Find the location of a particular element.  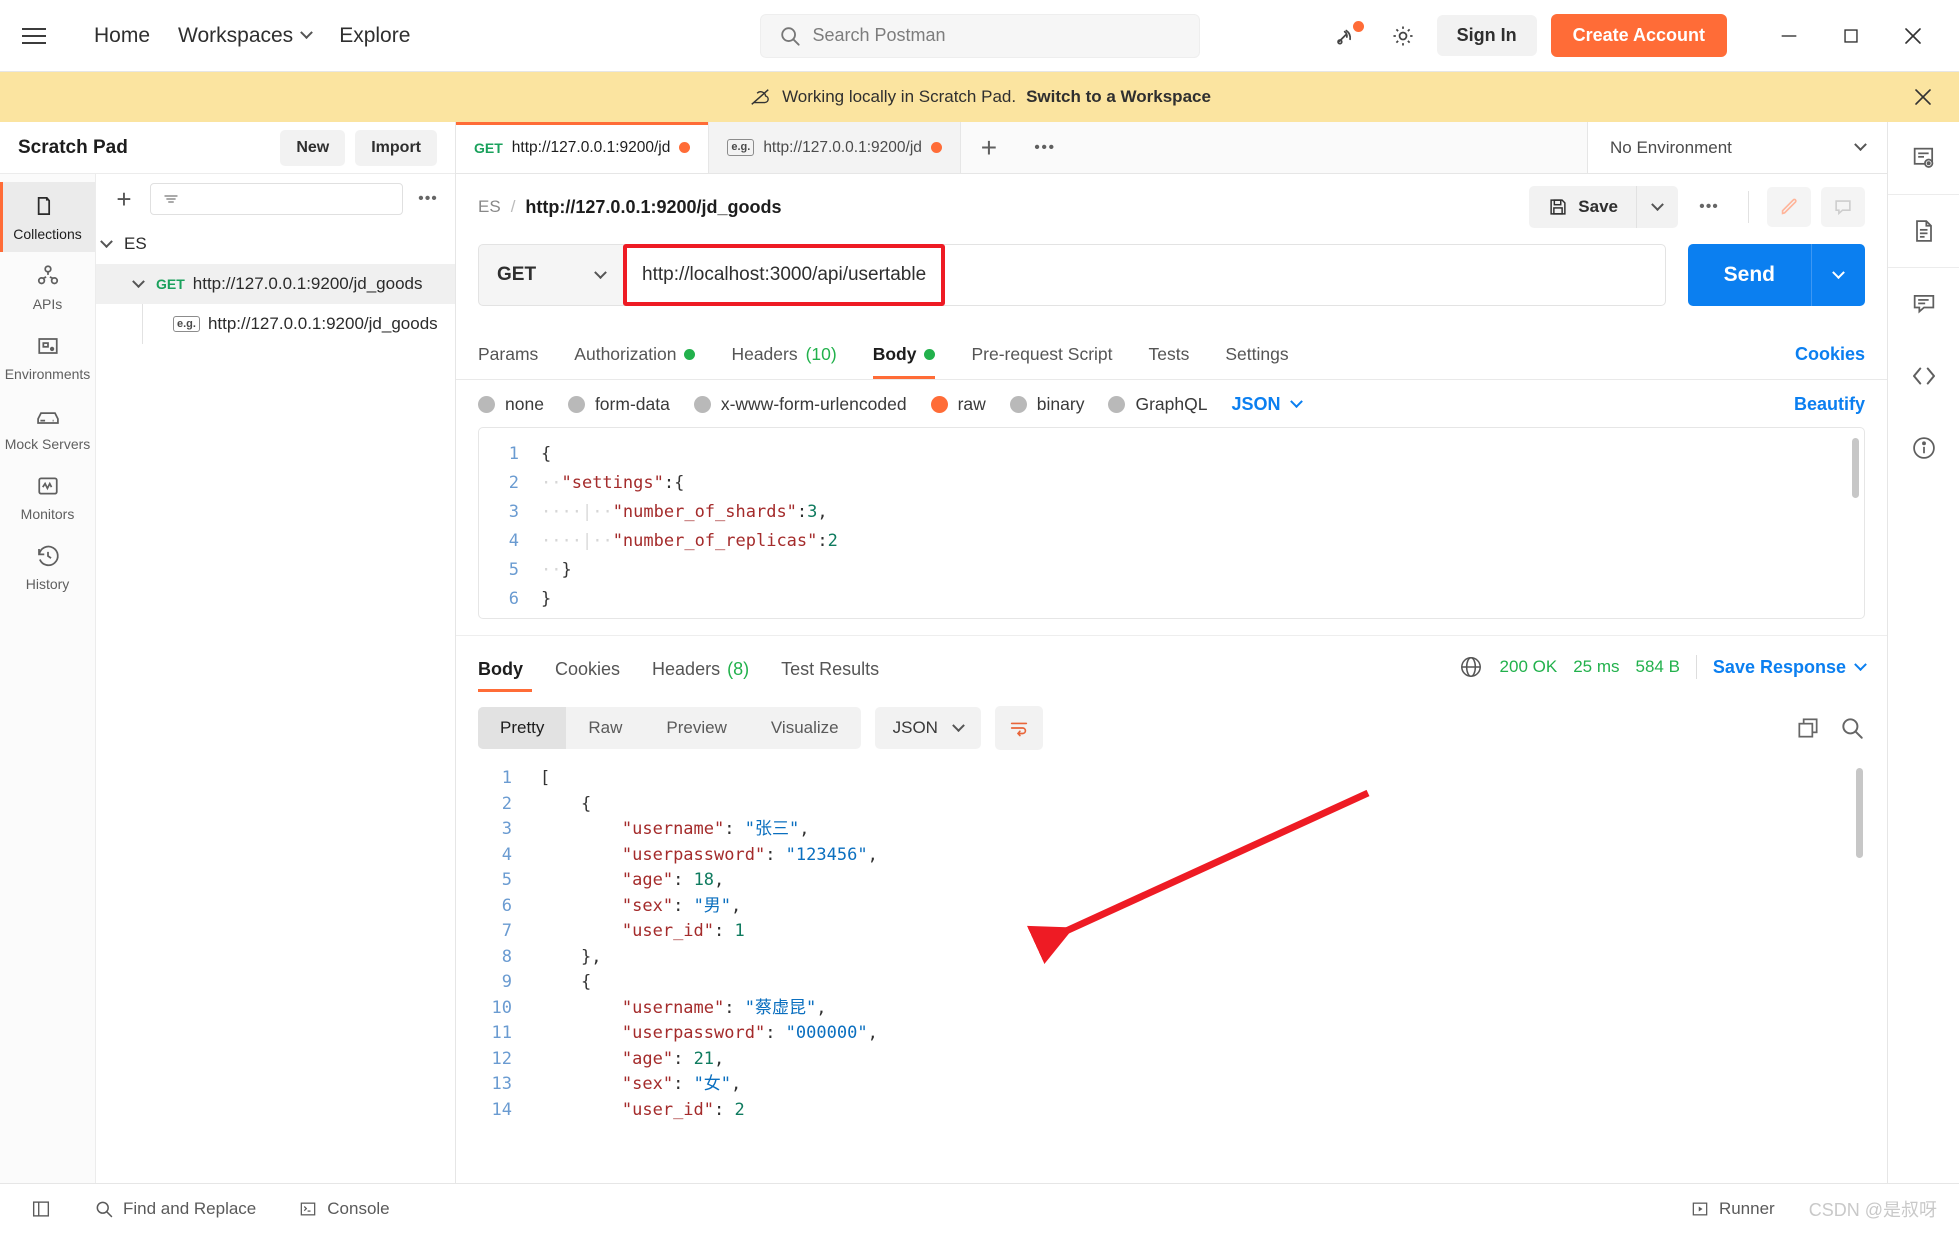

tab-pre-request-script: Pre-request Script is located at coordinates (1041, 361).